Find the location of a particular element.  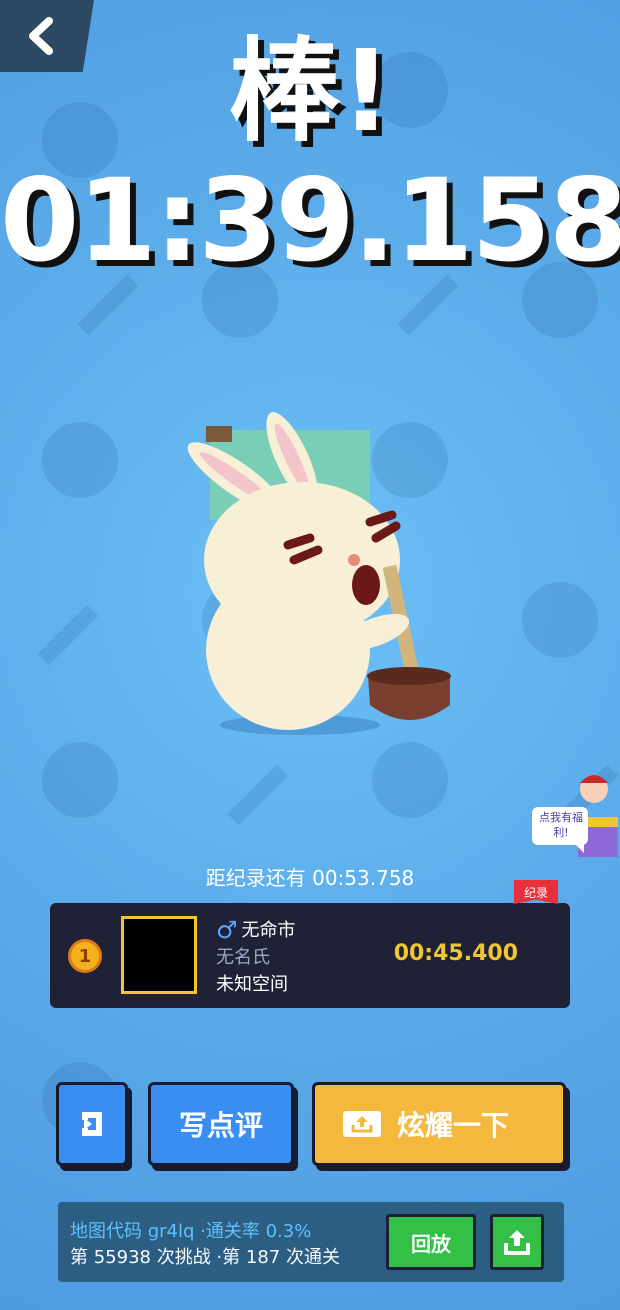

share-icon is located at coordinates (361, 1124).